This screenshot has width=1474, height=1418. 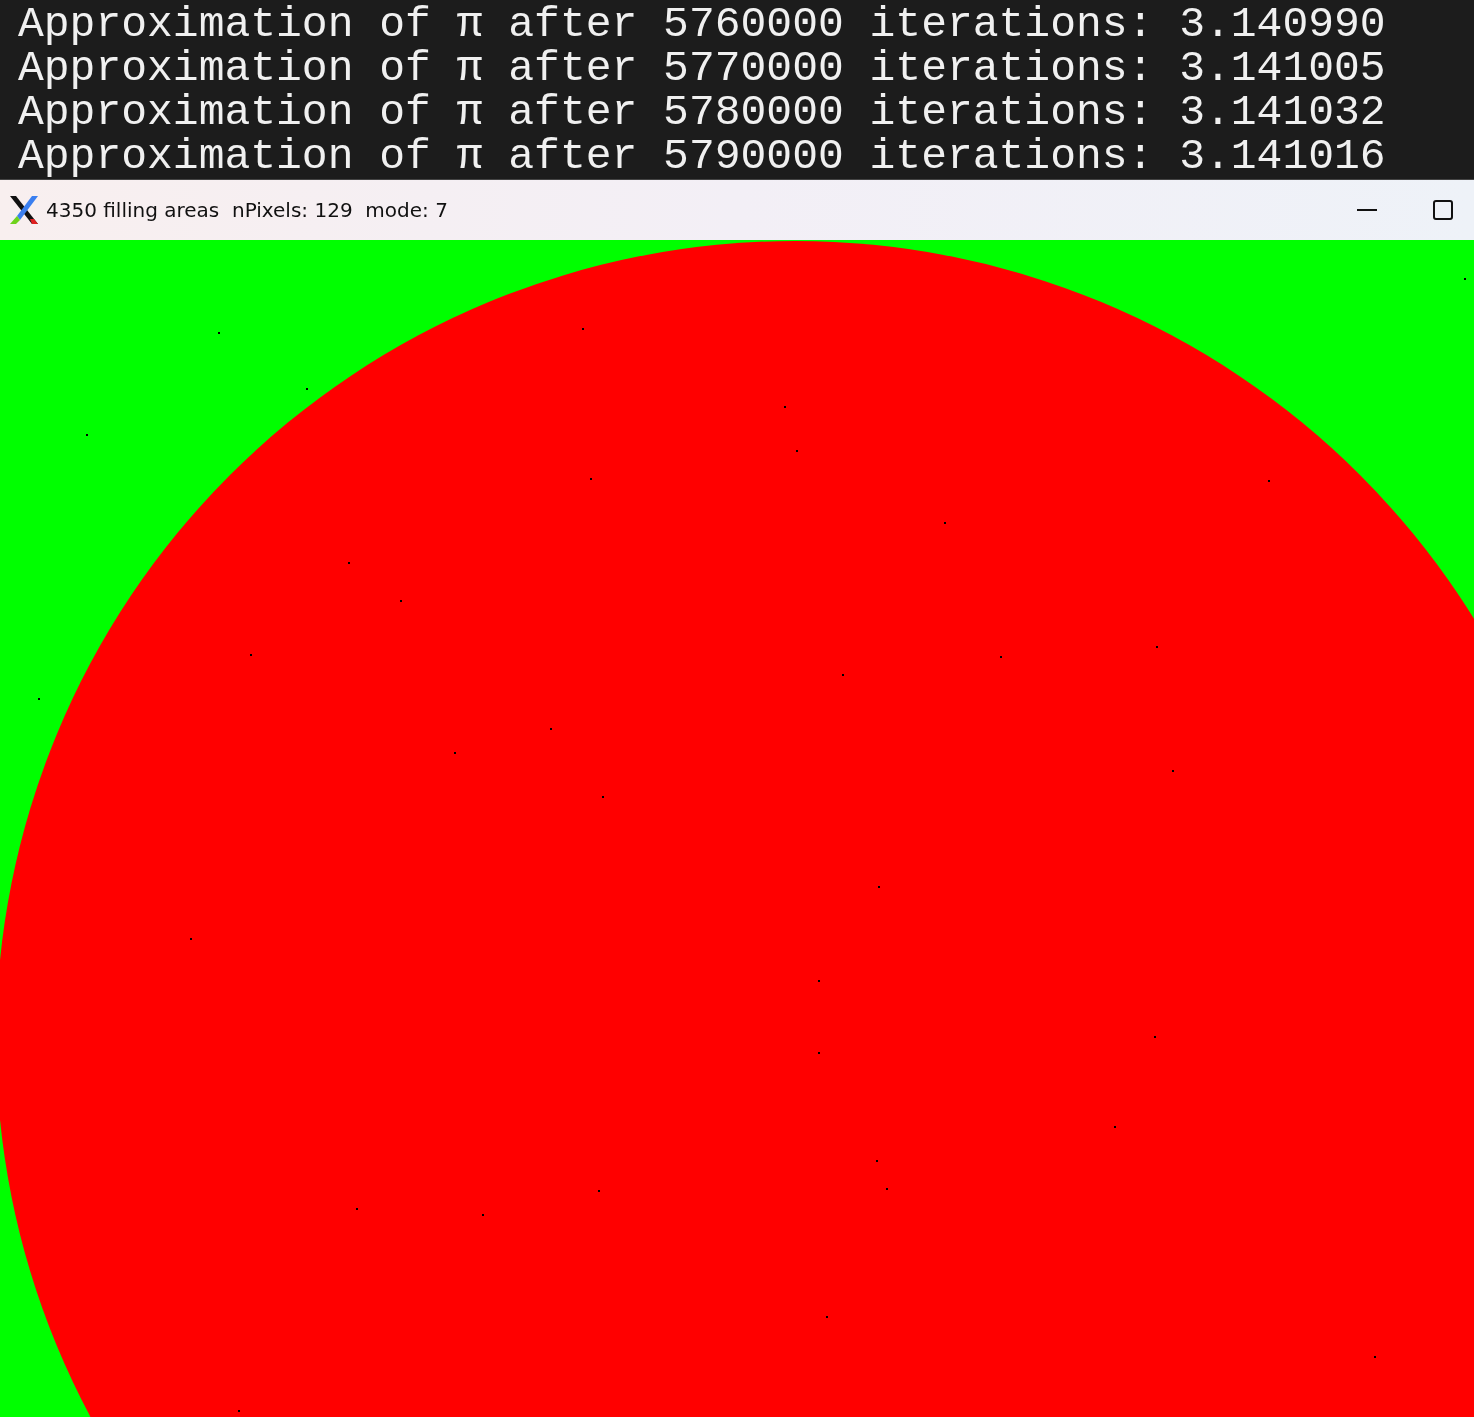 I want to click on window-title: 4350 filling areas nPixels: 129 mode: 7, so click(x=247, y=210).